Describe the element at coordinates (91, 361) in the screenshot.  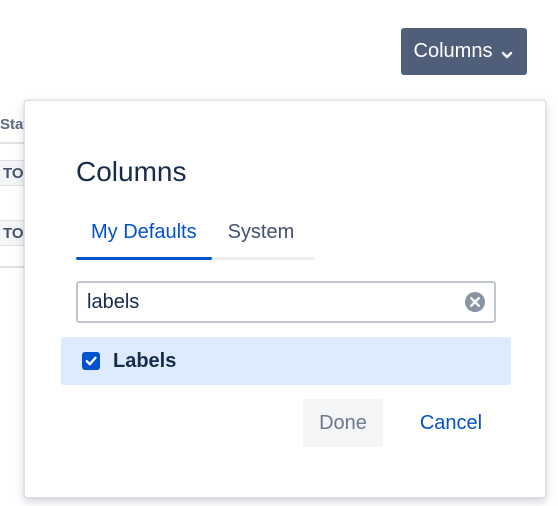
I see `checkbox-checked-icon` at that location.